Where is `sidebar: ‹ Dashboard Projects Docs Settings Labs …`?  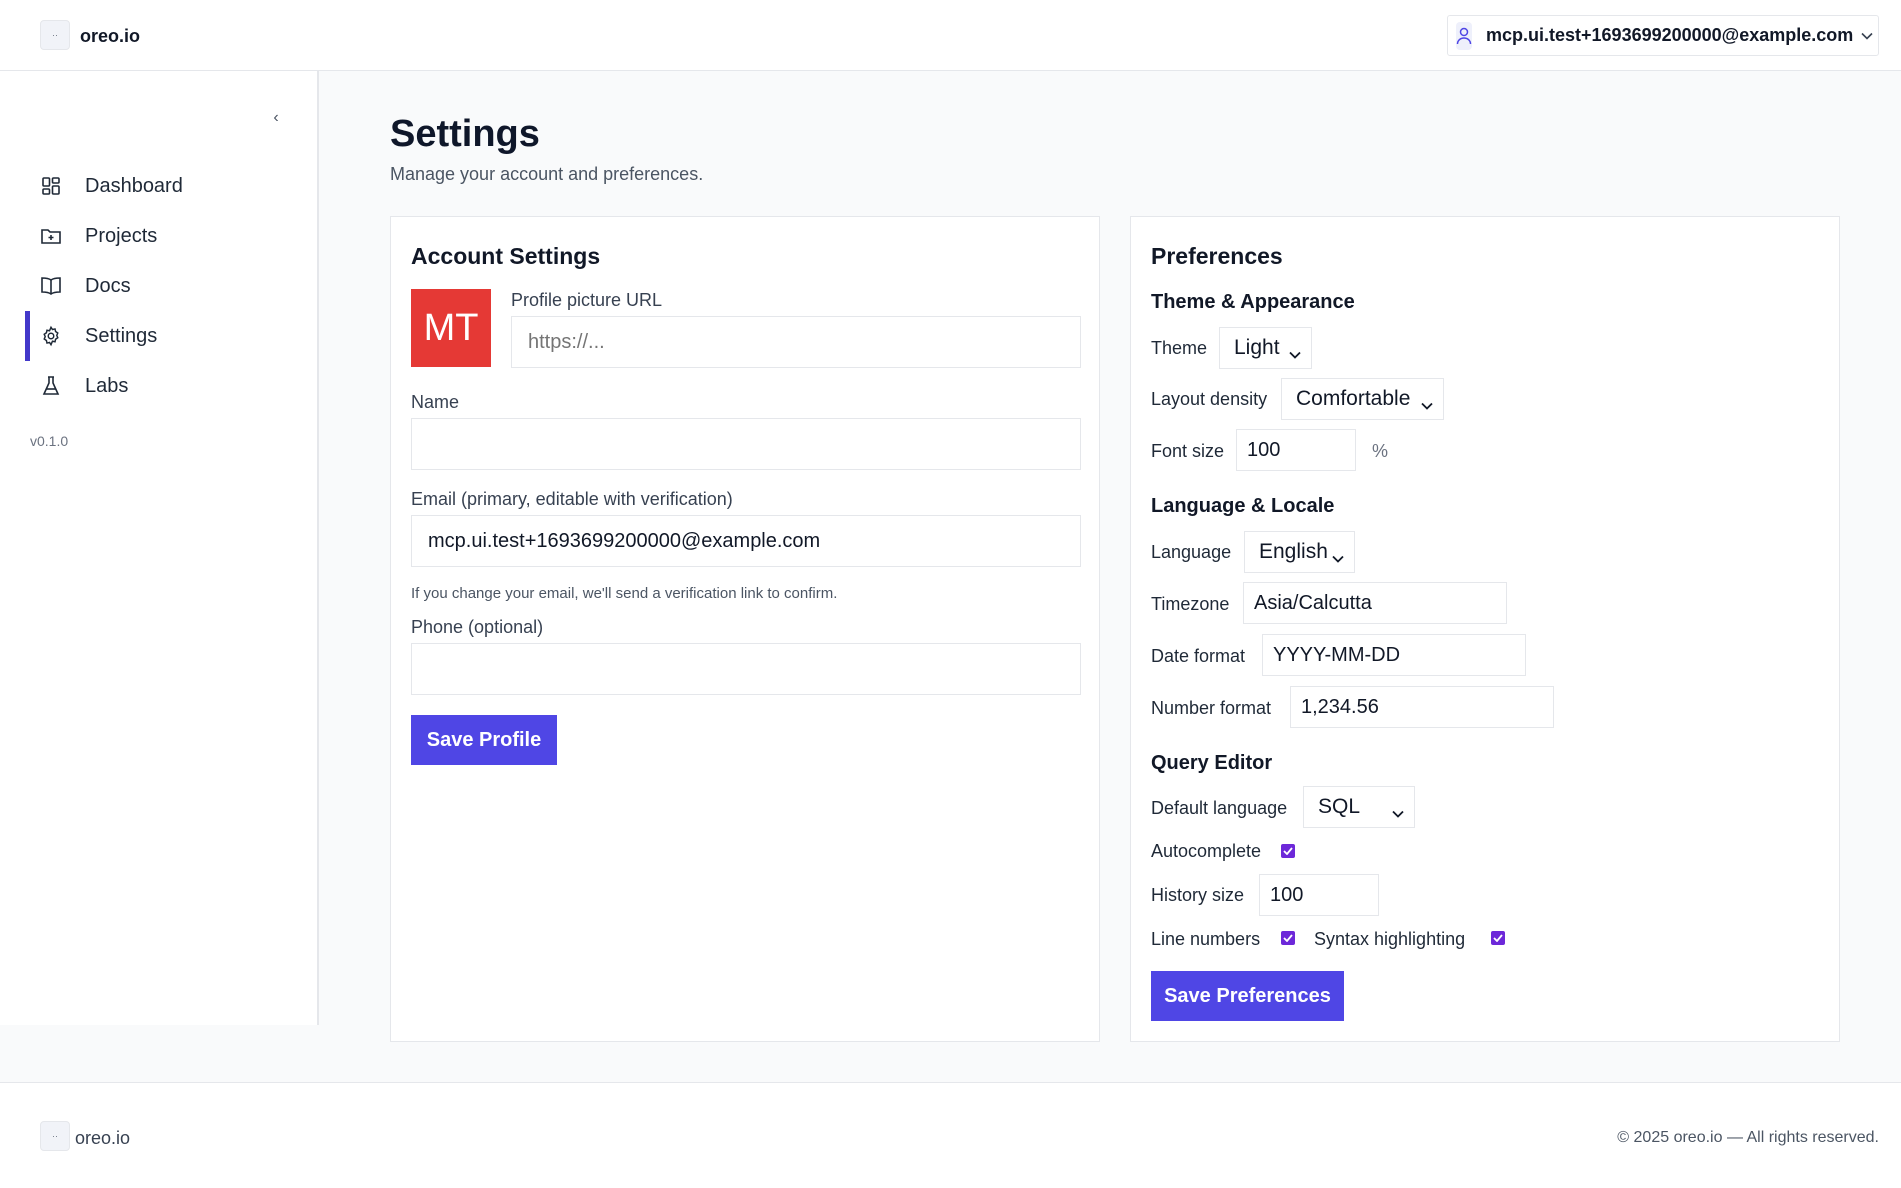 sidebar: ‹ Dashboard Projects Docs Settings Labs … is located at coordinates (159, 548).